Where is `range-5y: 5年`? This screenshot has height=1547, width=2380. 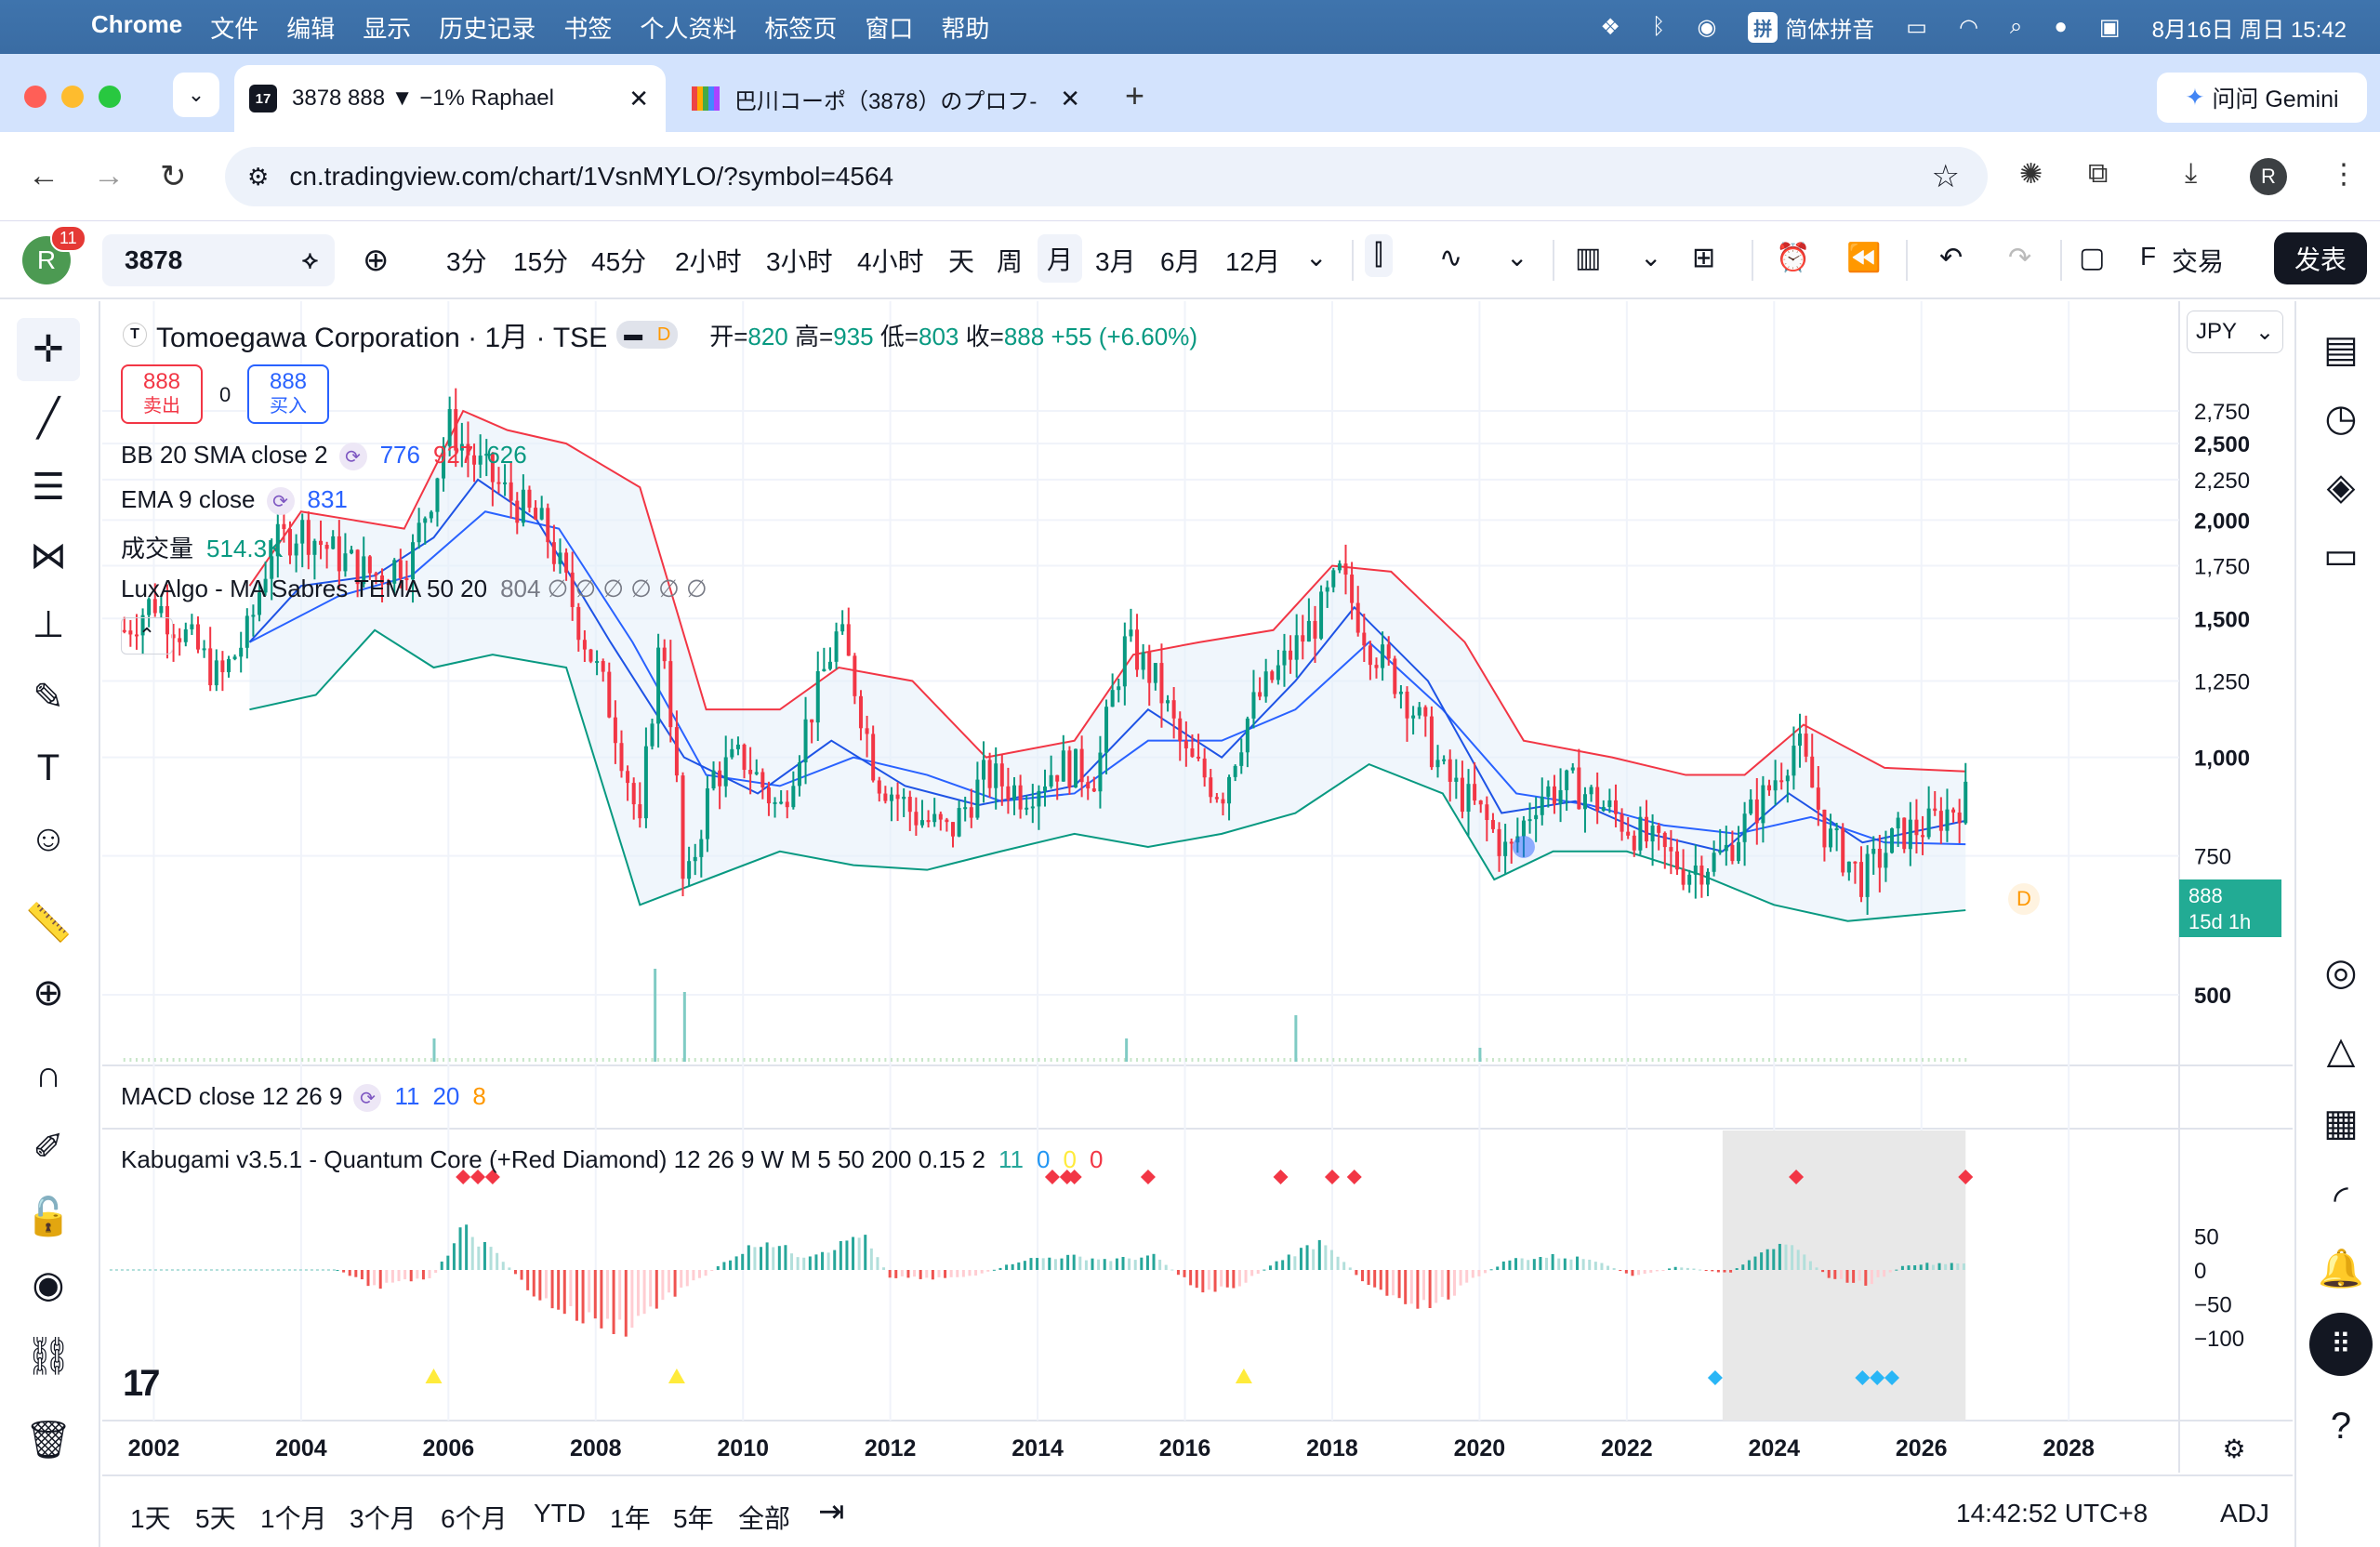
range-5y: 5年 is located at coordinates (693, 1517).